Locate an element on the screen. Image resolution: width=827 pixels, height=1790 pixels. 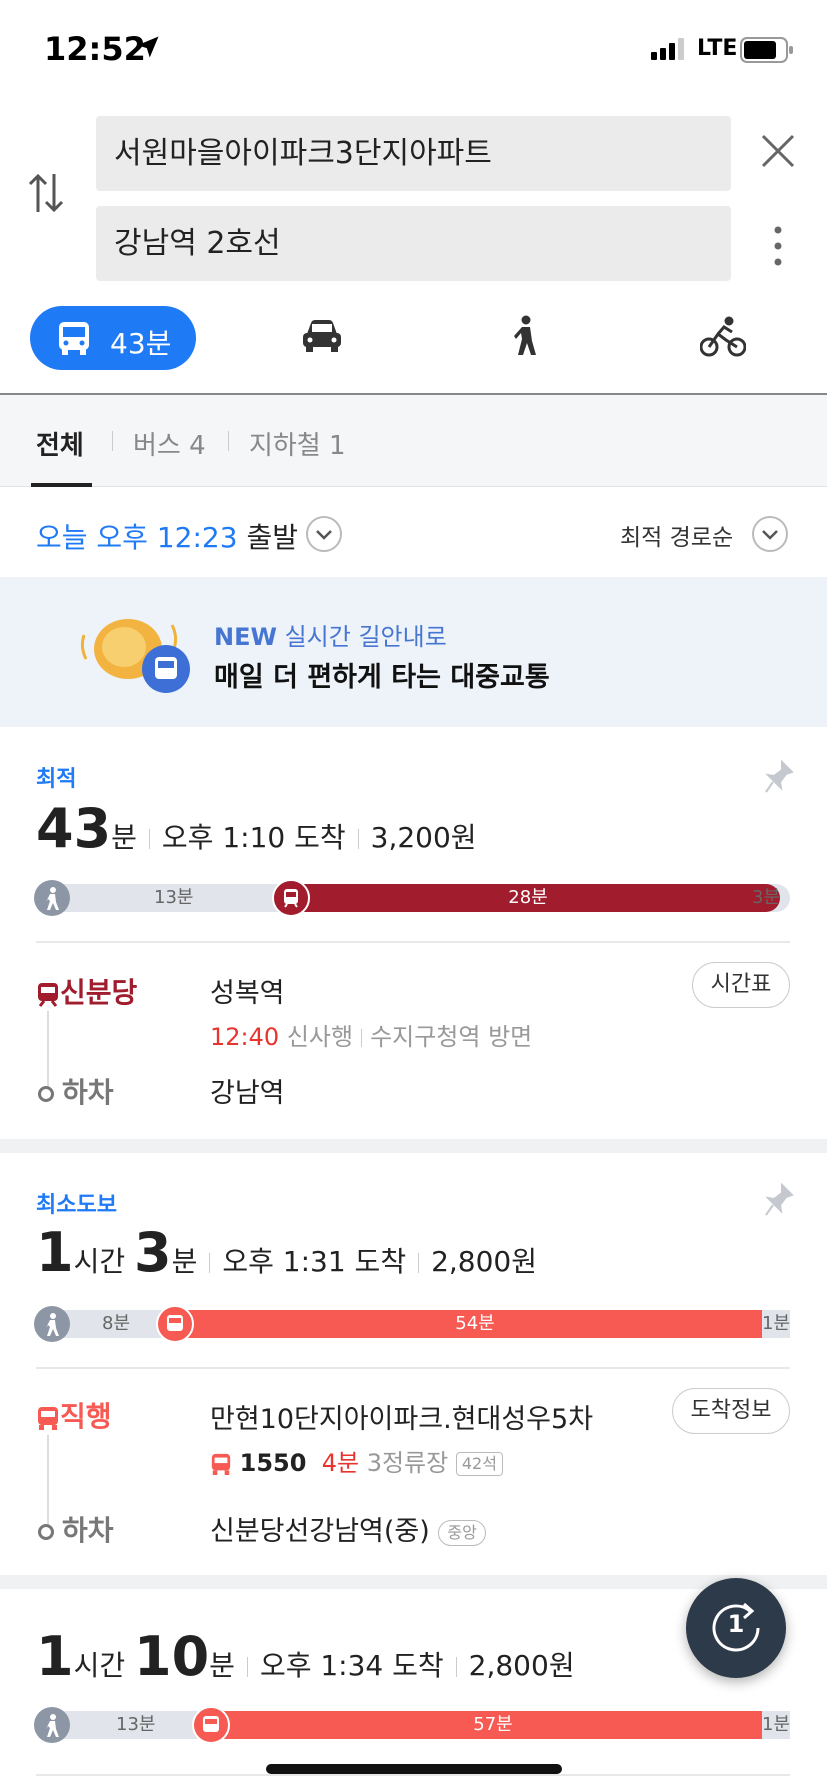
card-separator is located at coordinates (413, 1146).